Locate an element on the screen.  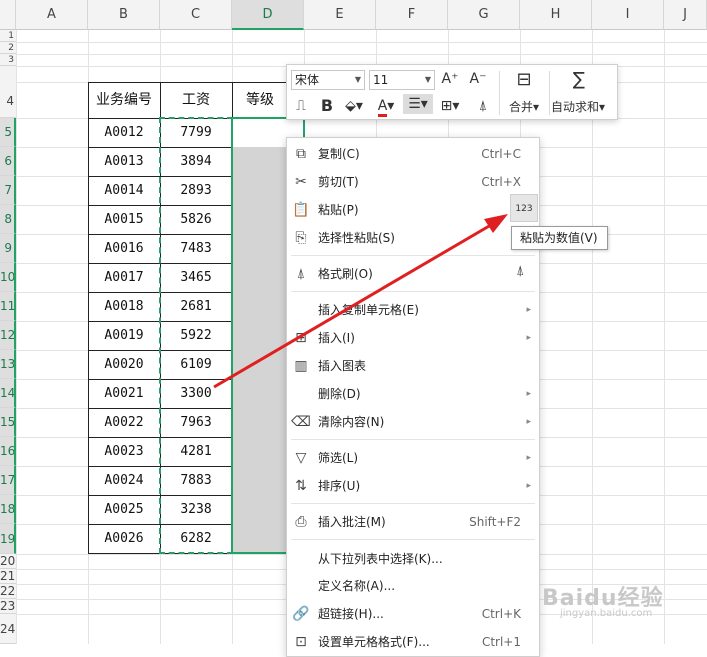
baidu-watermark: Baidu经验 jingyan.baidu.com is located at coordinates (603, 602).